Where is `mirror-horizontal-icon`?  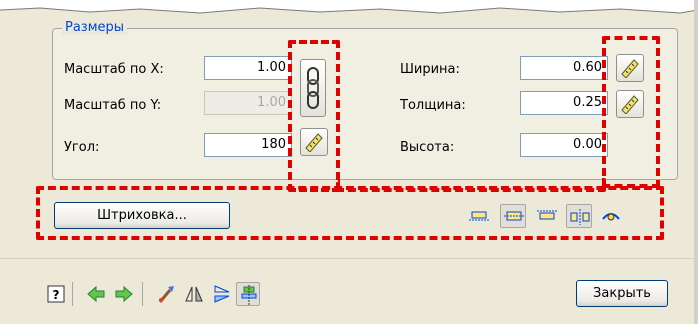 mirror-horizontal-icon is located at coordinates (222, 294).